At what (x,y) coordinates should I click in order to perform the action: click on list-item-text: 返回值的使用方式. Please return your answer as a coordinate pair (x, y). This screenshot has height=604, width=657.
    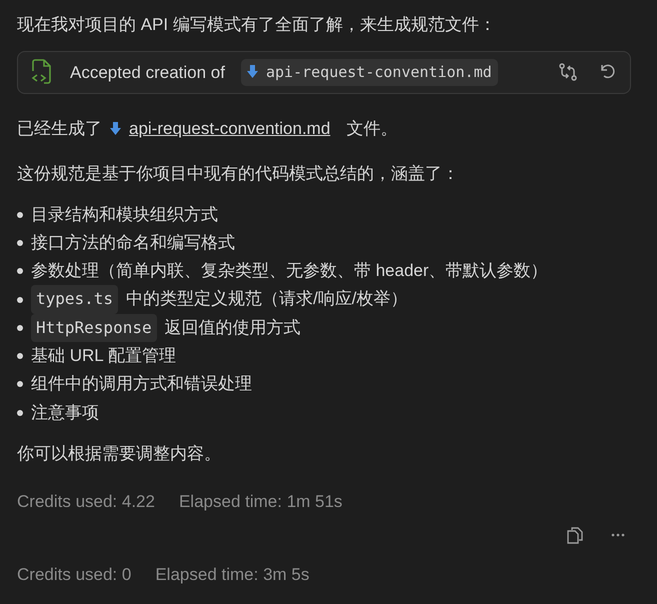
    Looking at the image, I should click on (232, 327).